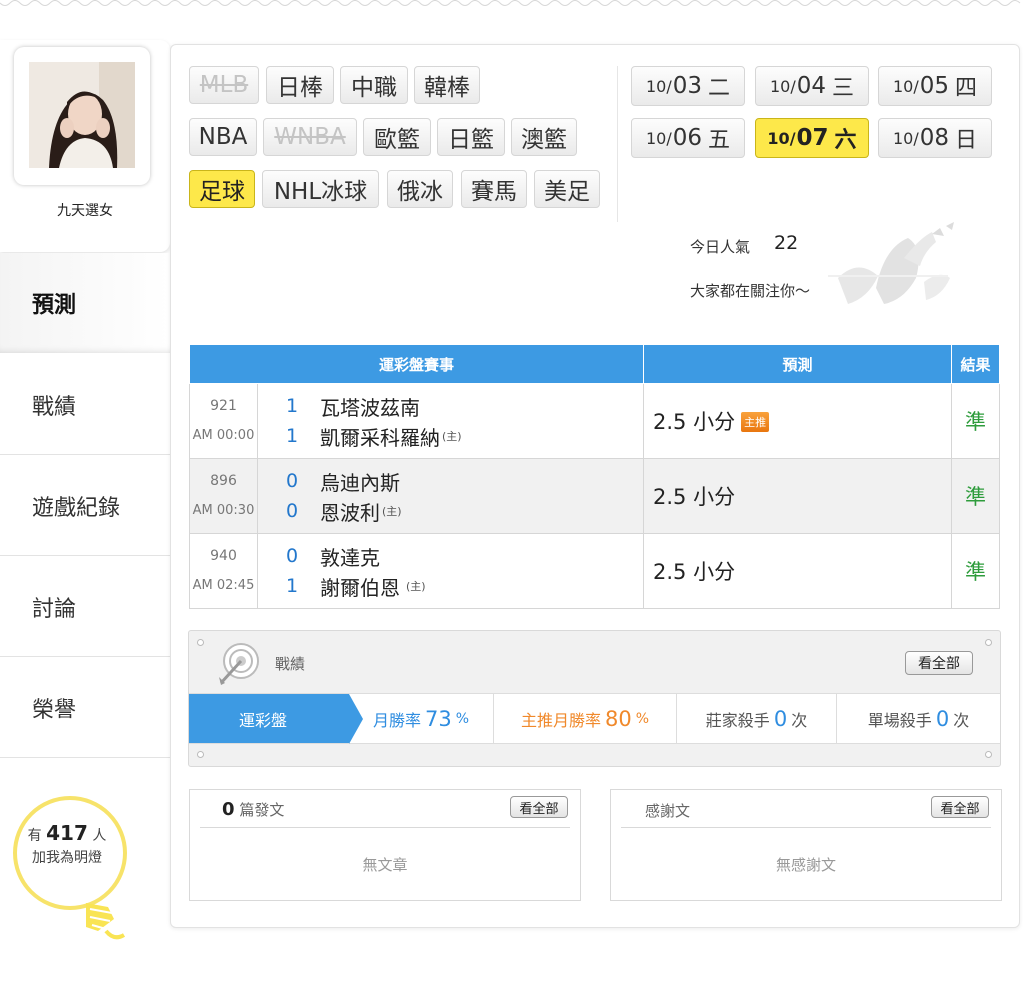 Image resolution: width=1023 pixels, height=1000 pixels. Describe the element at coordinates (462, 718) in the screenshot. I see `monthly-win-rate-unit: %` at that location.